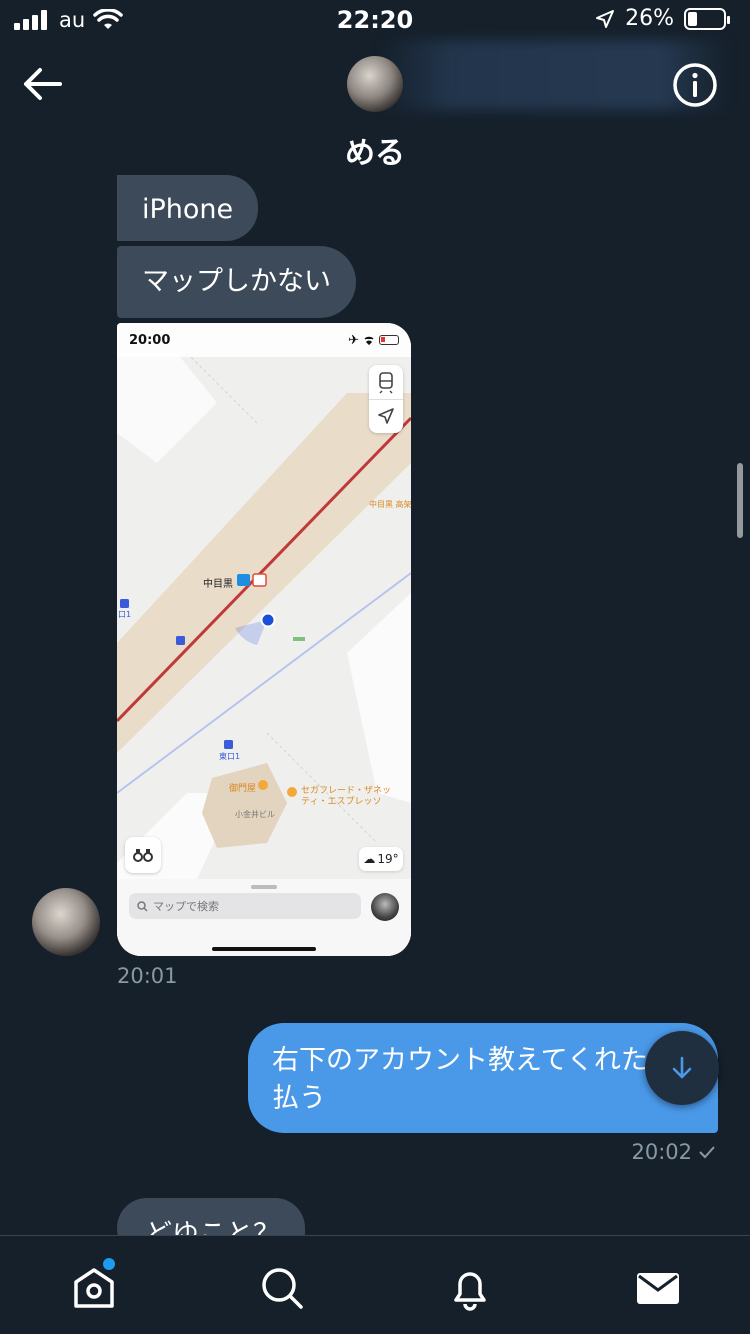  What do you see at coordinates (353, 340) in the screenshot?
I see `airplane-icon: ✈` at bounding box center [353, 340].